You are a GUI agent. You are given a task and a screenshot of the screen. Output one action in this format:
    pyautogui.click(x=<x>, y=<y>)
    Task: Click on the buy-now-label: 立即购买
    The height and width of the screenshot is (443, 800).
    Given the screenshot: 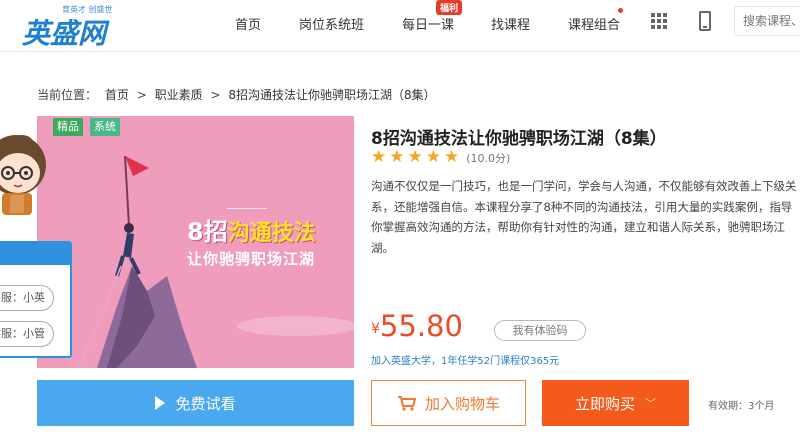 What is the action you would take?
    pyautogui.click(x=604, y=403)
    